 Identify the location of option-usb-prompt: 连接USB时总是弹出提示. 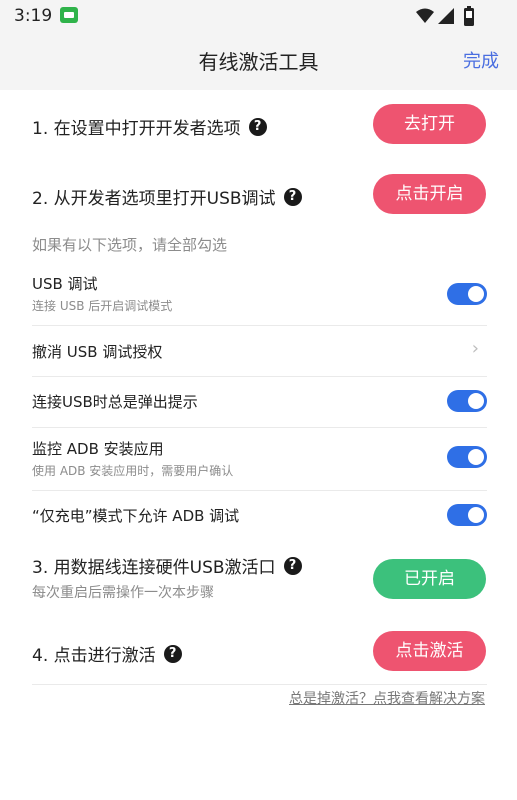
(259, 401).